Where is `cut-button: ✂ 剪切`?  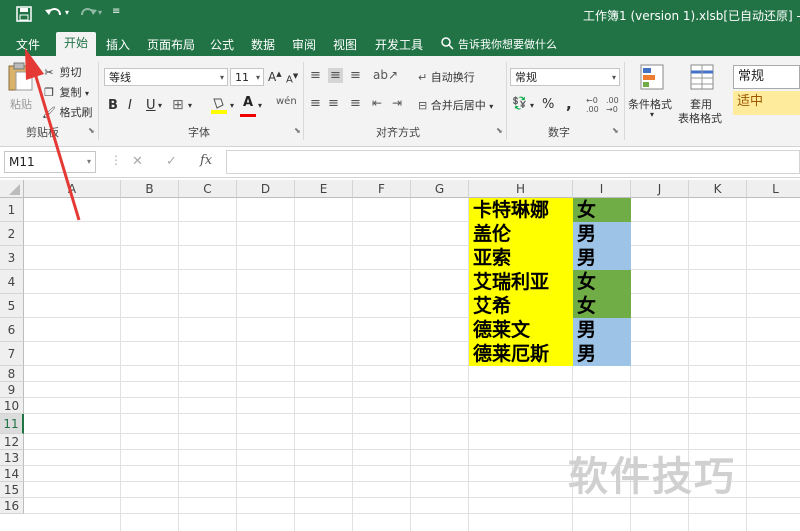 cut-button: ✂ 剪切 is located at coordinates (61, 72).